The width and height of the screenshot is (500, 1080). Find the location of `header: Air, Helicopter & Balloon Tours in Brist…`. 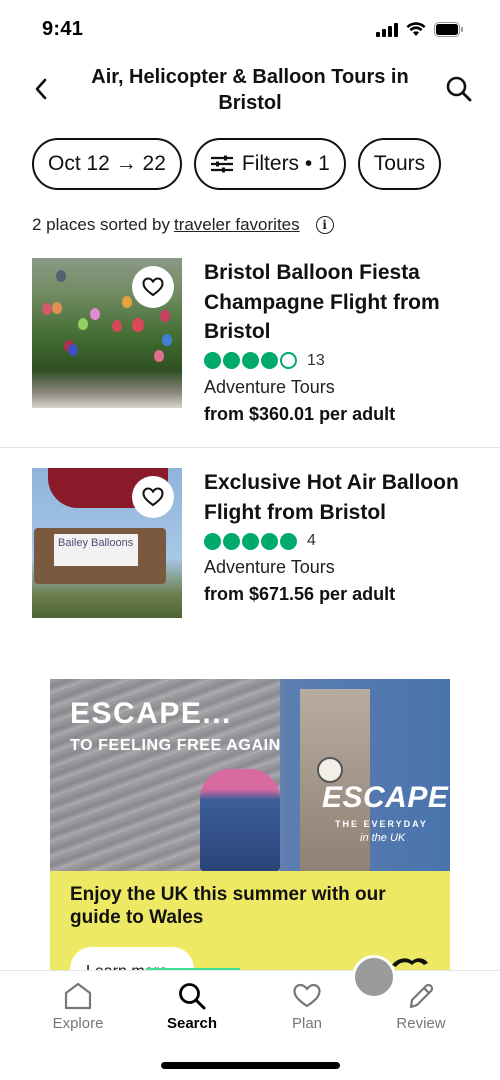

header: Air, Helicopter & Balloon Tours in Brist… is located at coordinates (250, 90).